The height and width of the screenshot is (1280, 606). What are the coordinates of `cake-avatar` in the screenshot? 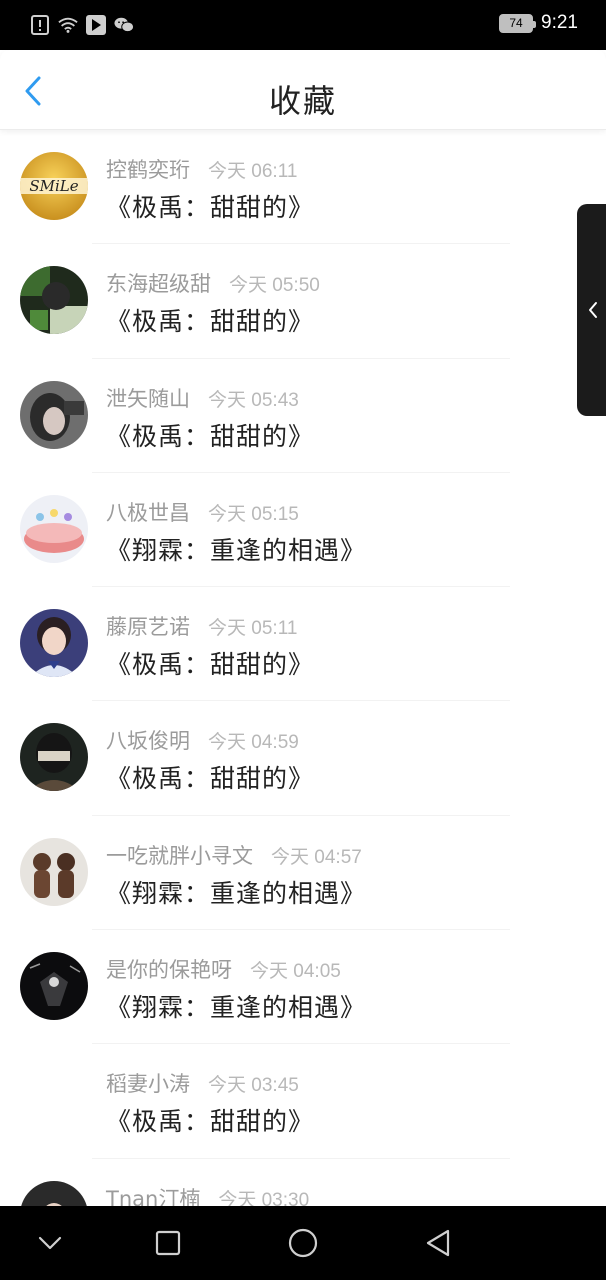 It's located at (54, 528).